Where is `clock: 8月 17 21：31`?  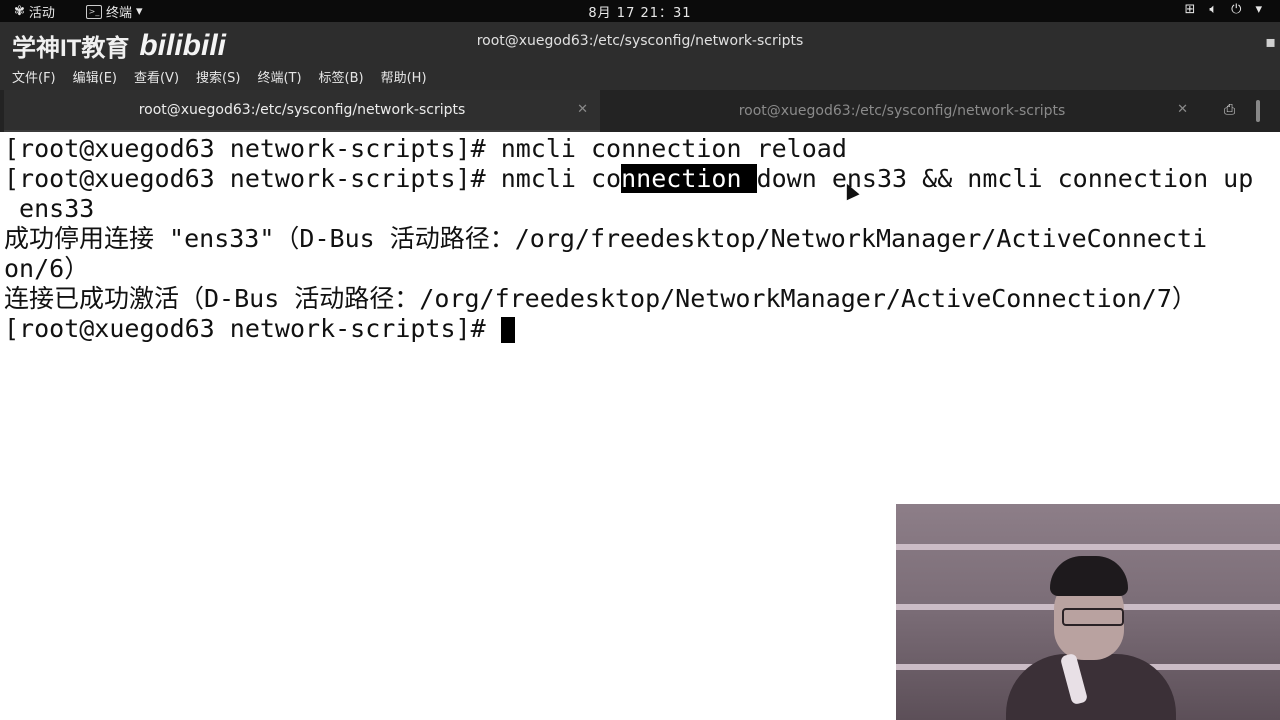
clock: 8月 17 21：31 is located at coordinates (640, 11).